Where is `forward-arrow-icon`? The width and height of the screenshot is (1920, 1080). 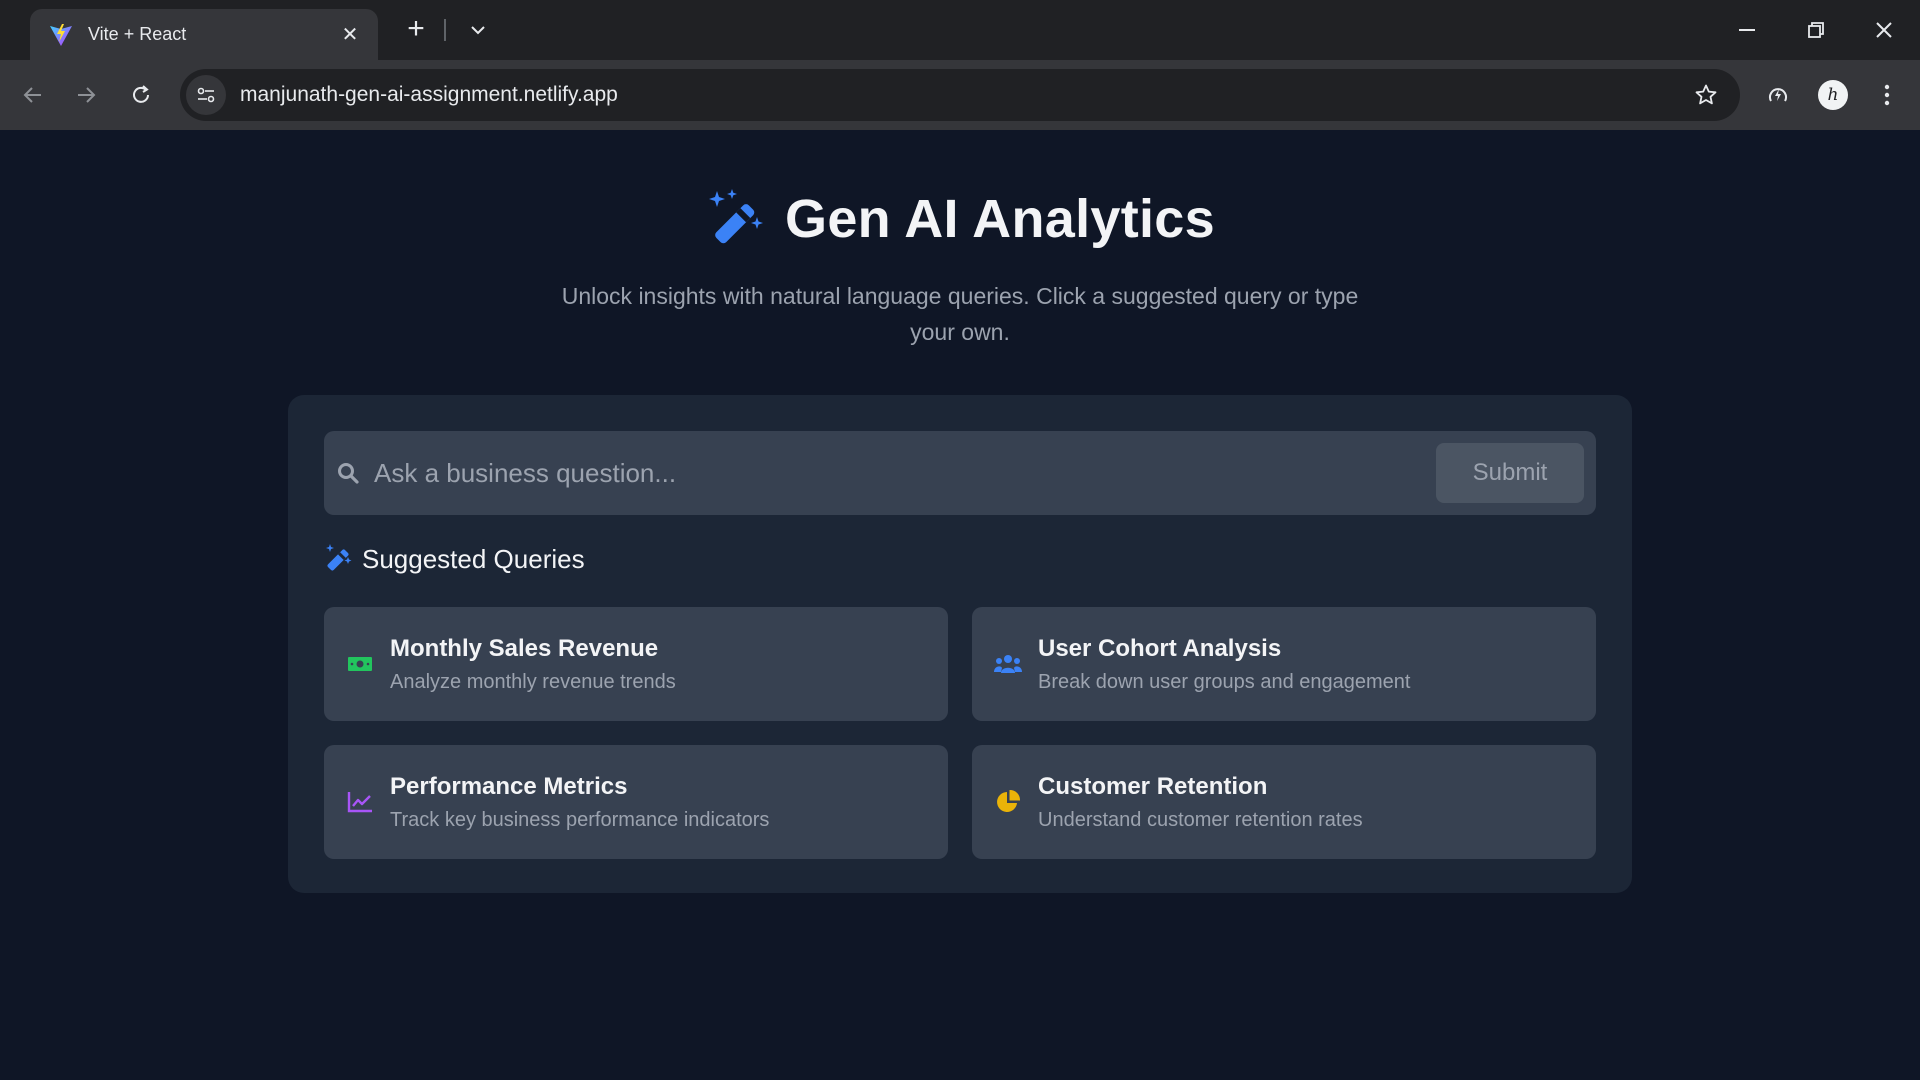
forward-arrow-icon is located at coordinates (86, 95).